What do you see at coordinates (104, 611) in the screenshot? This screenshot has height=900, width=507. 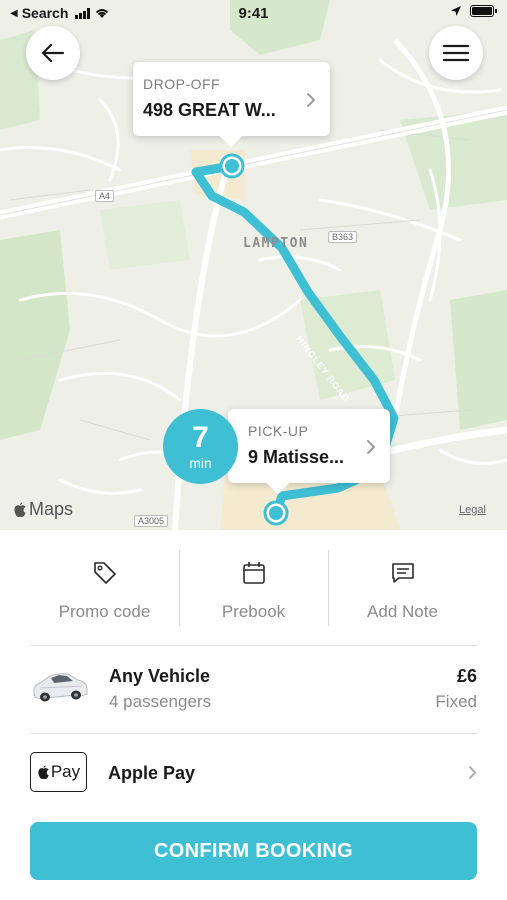 I see `promo-code-label: Promo code` at bounding box center [104, 611].